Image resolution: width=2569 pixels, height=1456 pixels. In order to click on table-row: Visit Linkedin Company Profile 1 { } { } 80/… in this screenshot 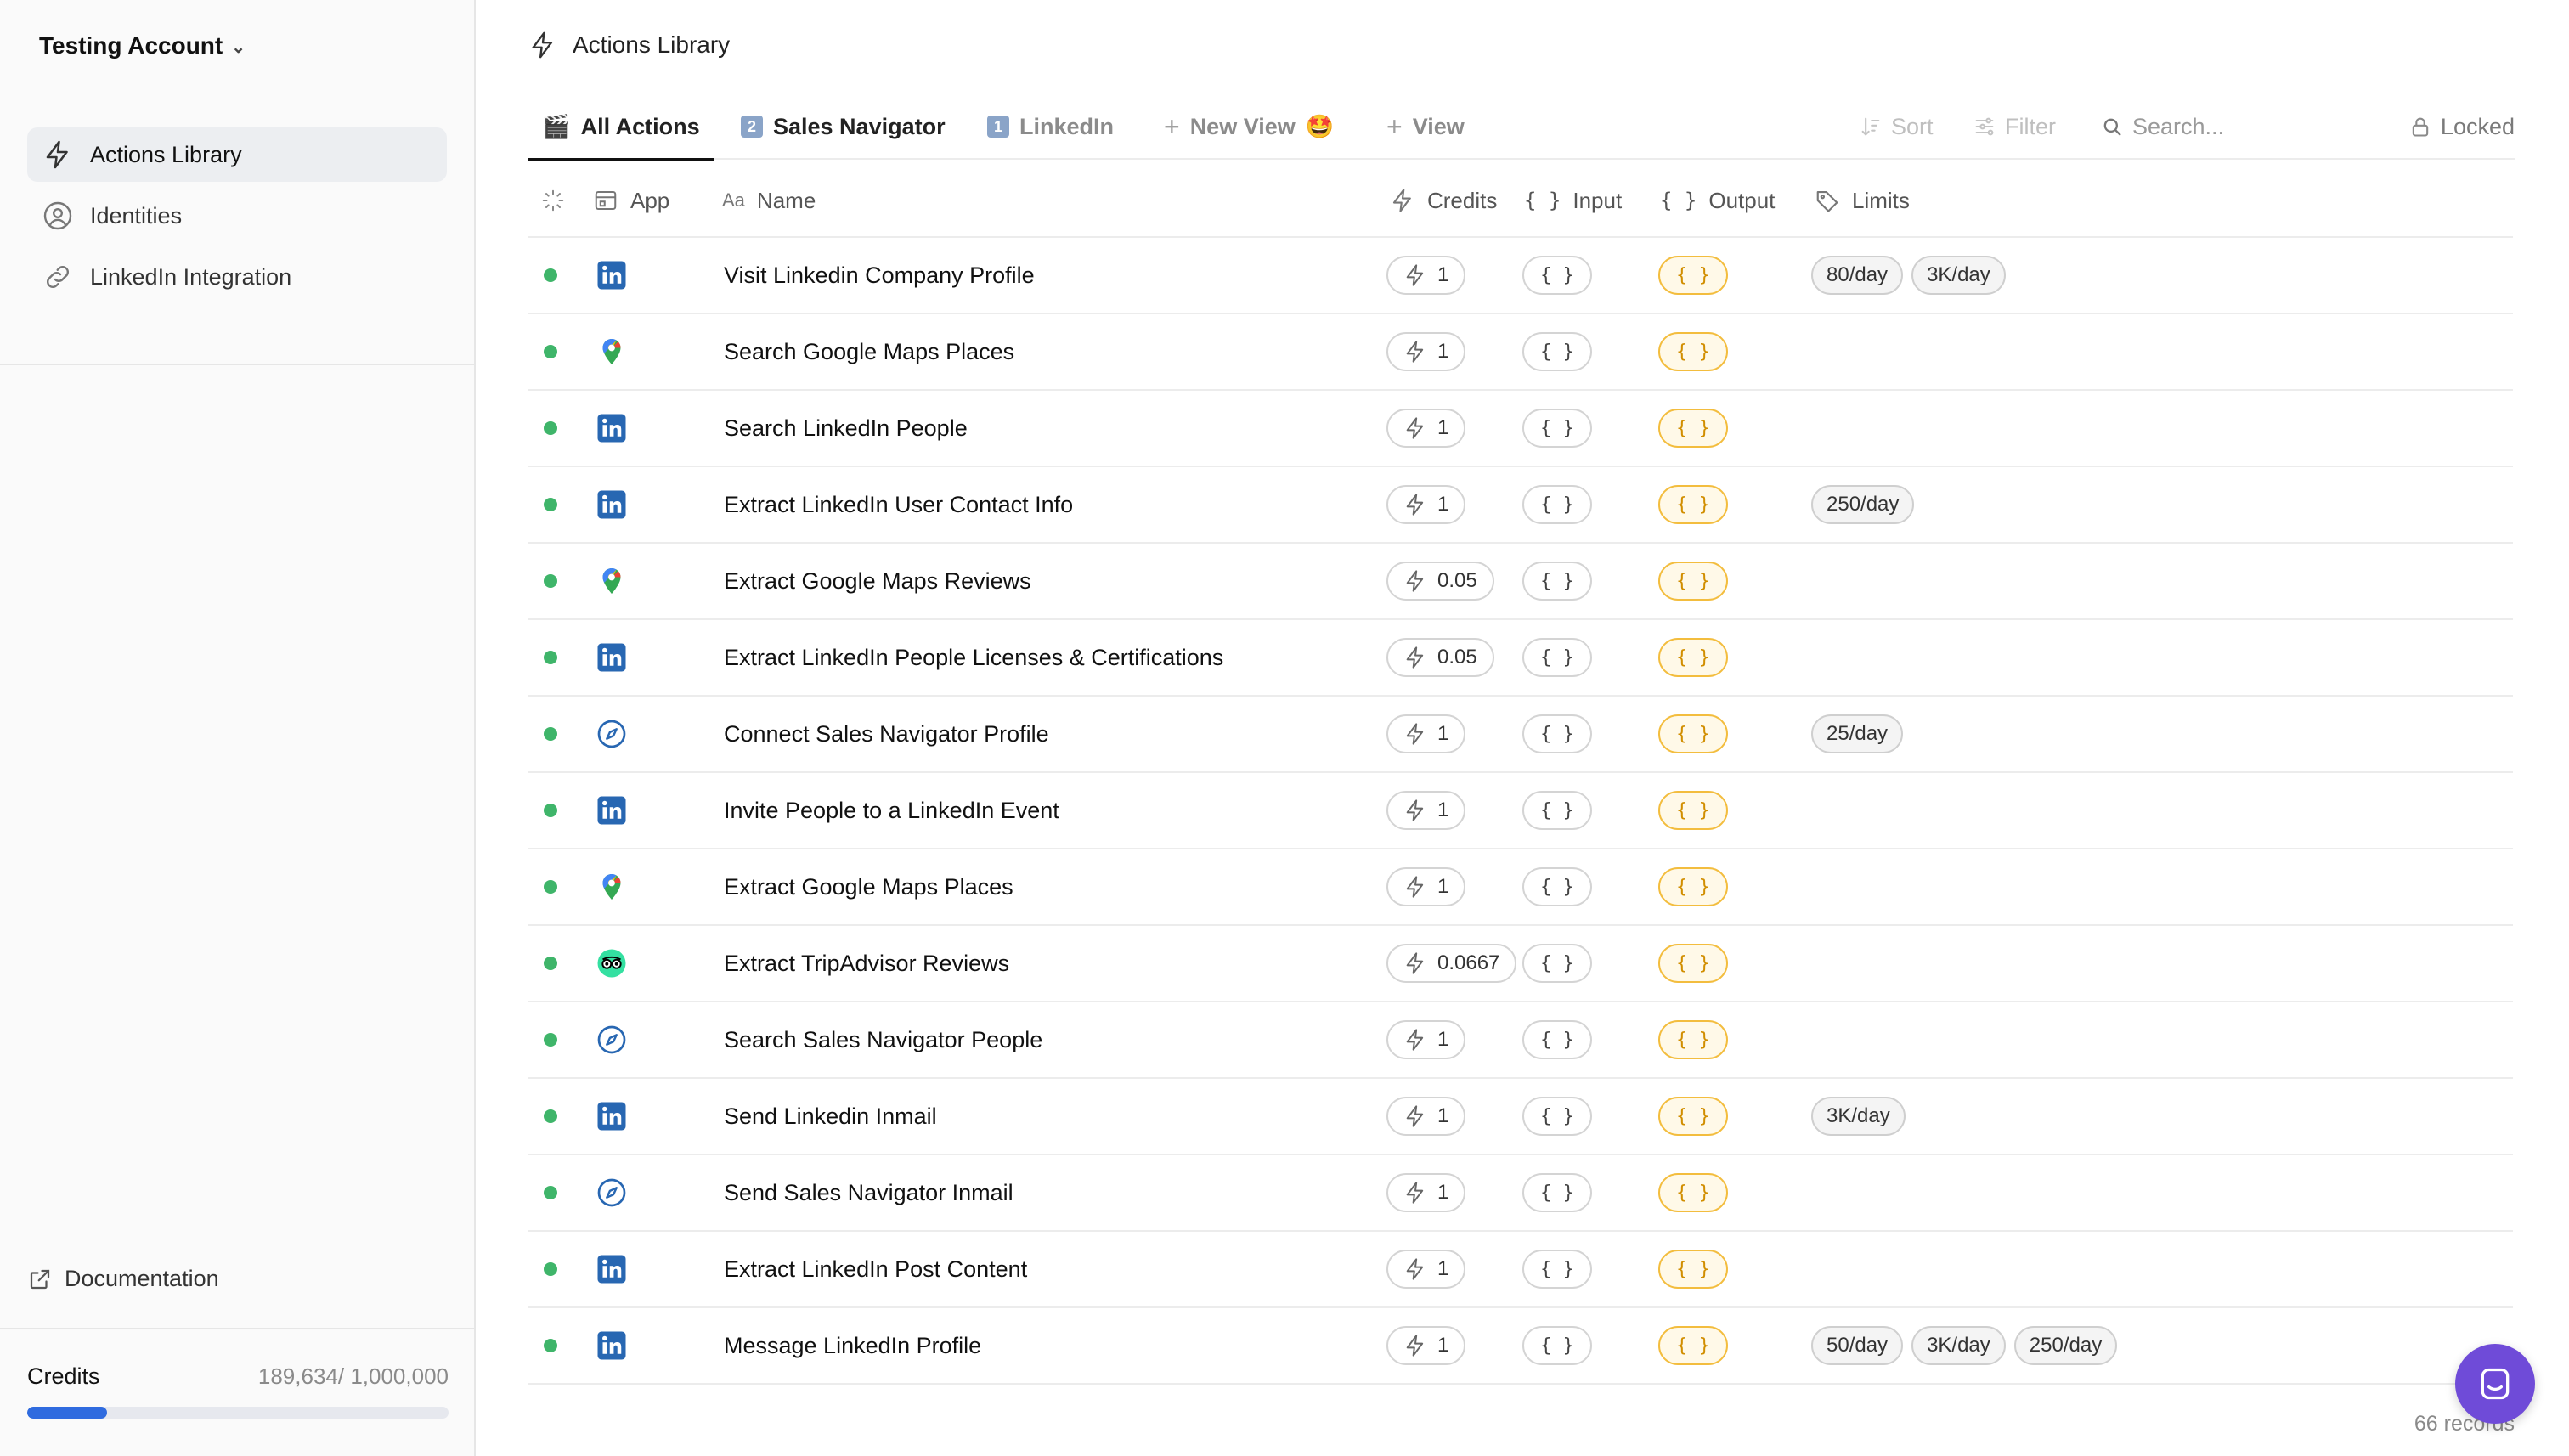, I will do `click(1521, 276)`.